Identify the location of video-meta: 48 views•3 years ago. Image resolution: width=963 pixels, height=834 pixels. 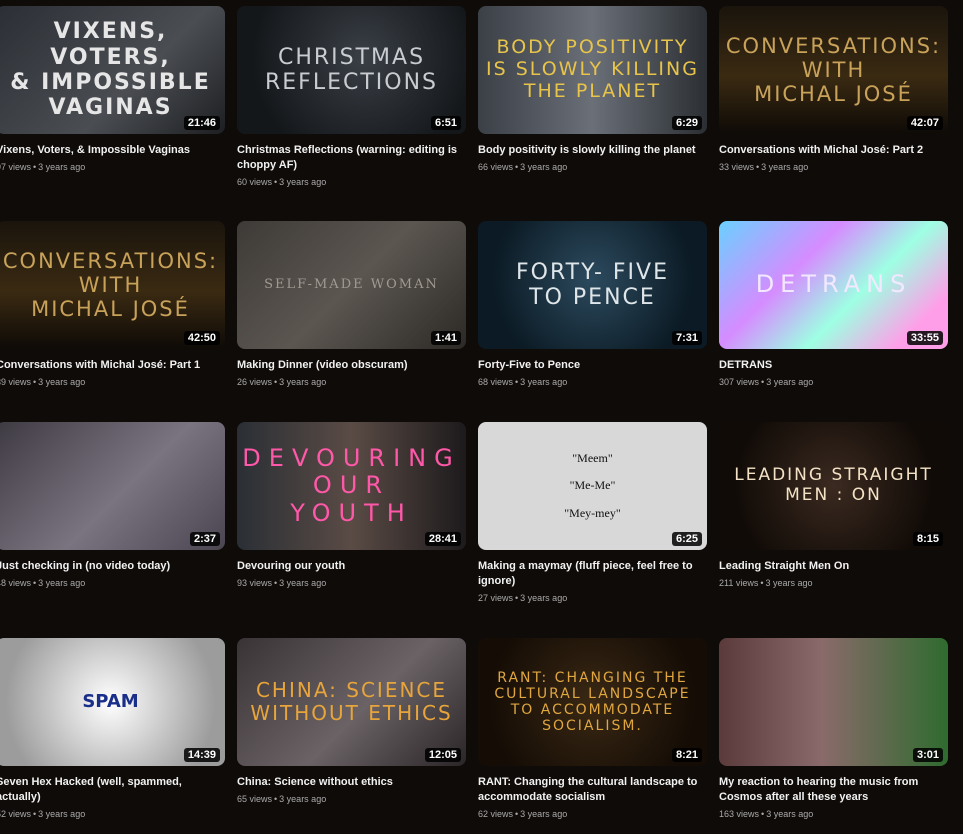
(113, 583).